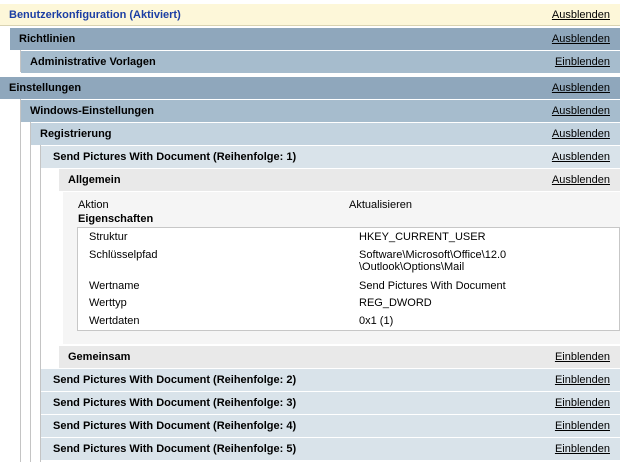 The image size is (630, 469). Describe the element at coordinates (76, 134) in the screenshot. I see `section-title: Registrierung` at that location.